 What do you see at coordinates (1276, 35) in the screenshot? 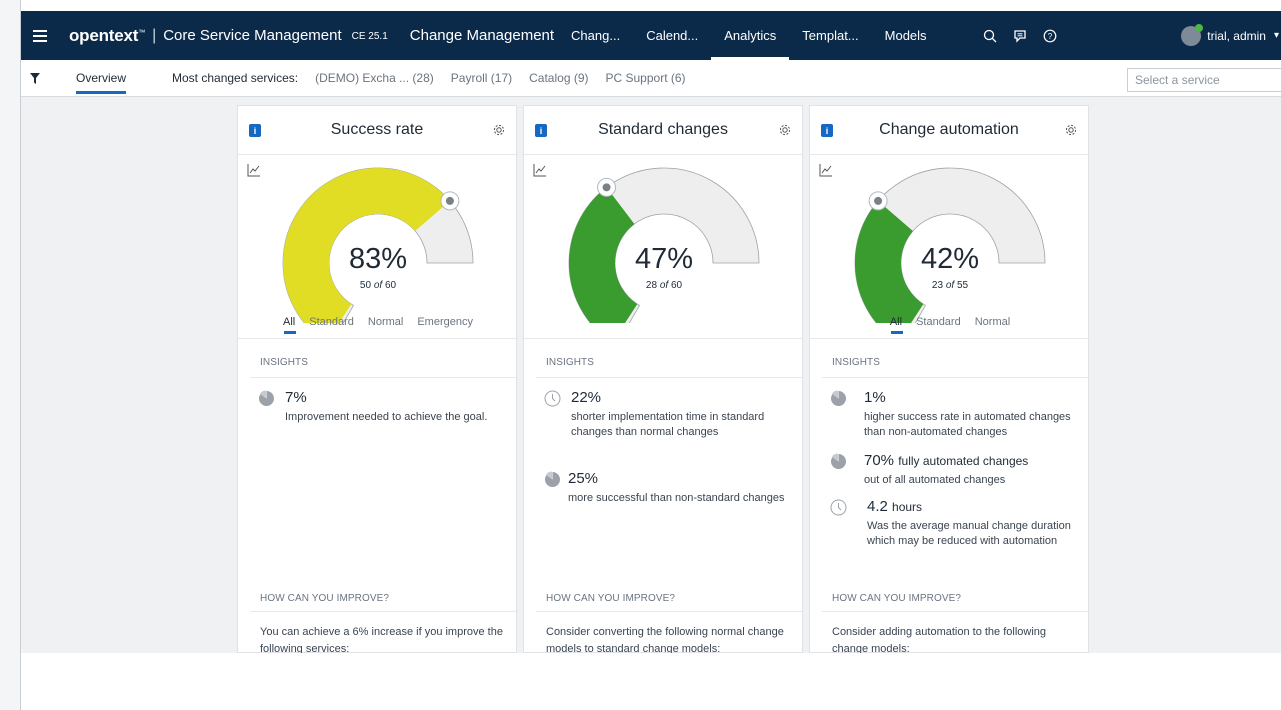
I see `chevron-down-icon: ▾` at bounding box center [1276, 35].